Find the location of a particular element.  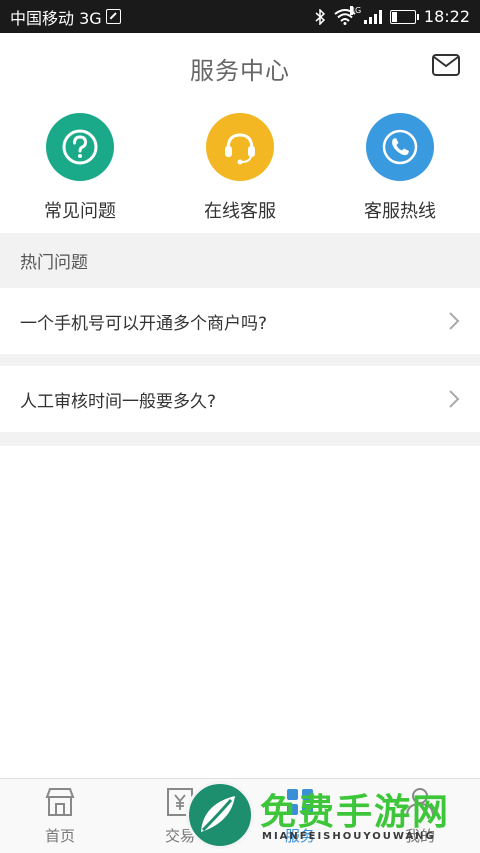

carrier-text: 中国移动 3G is located at coordinates (56, 18).